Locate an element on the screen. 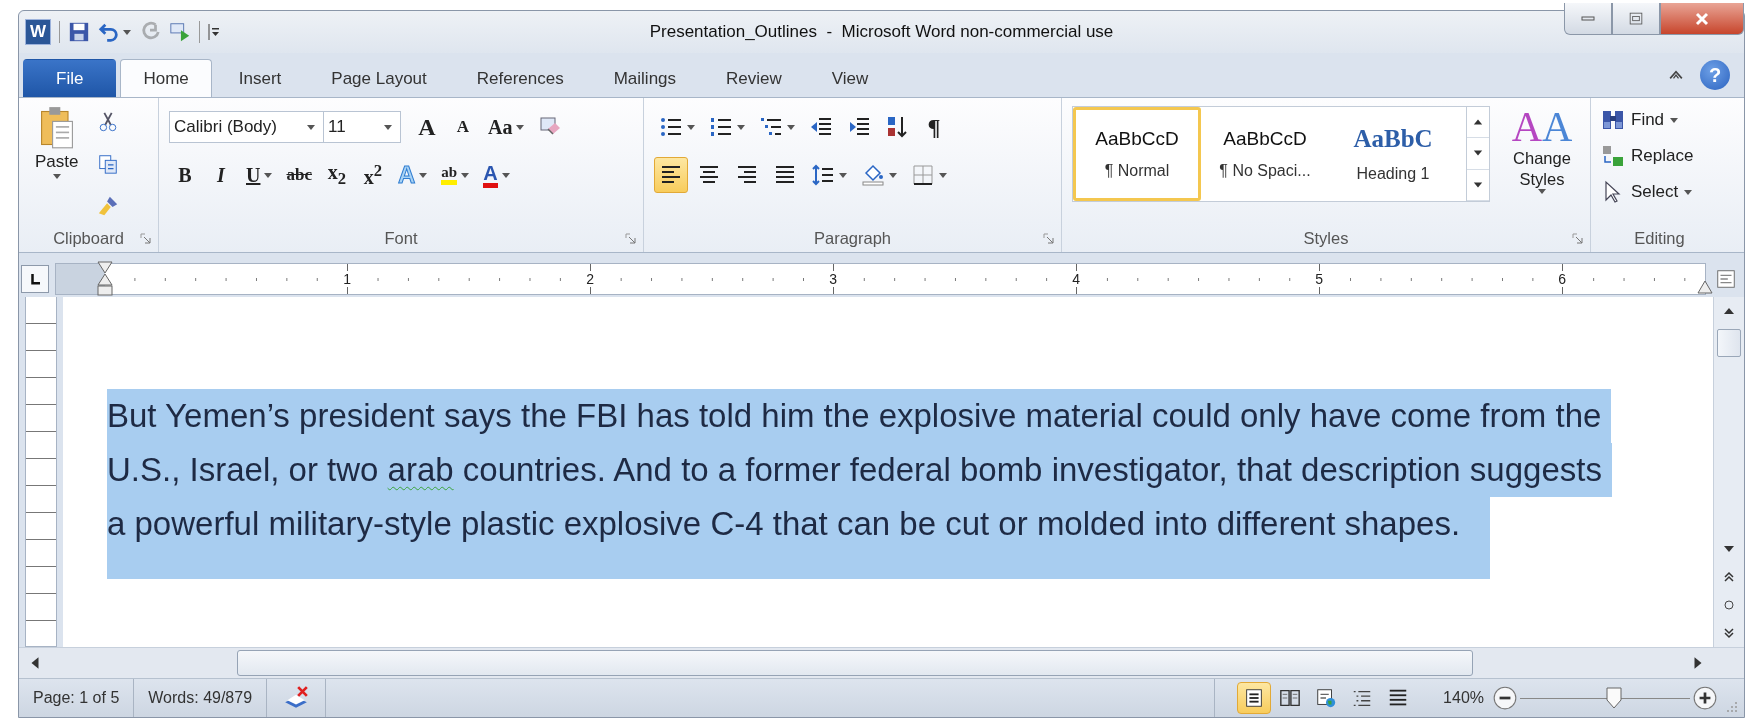  open-book-icon is located at coordinates (1290, 698).